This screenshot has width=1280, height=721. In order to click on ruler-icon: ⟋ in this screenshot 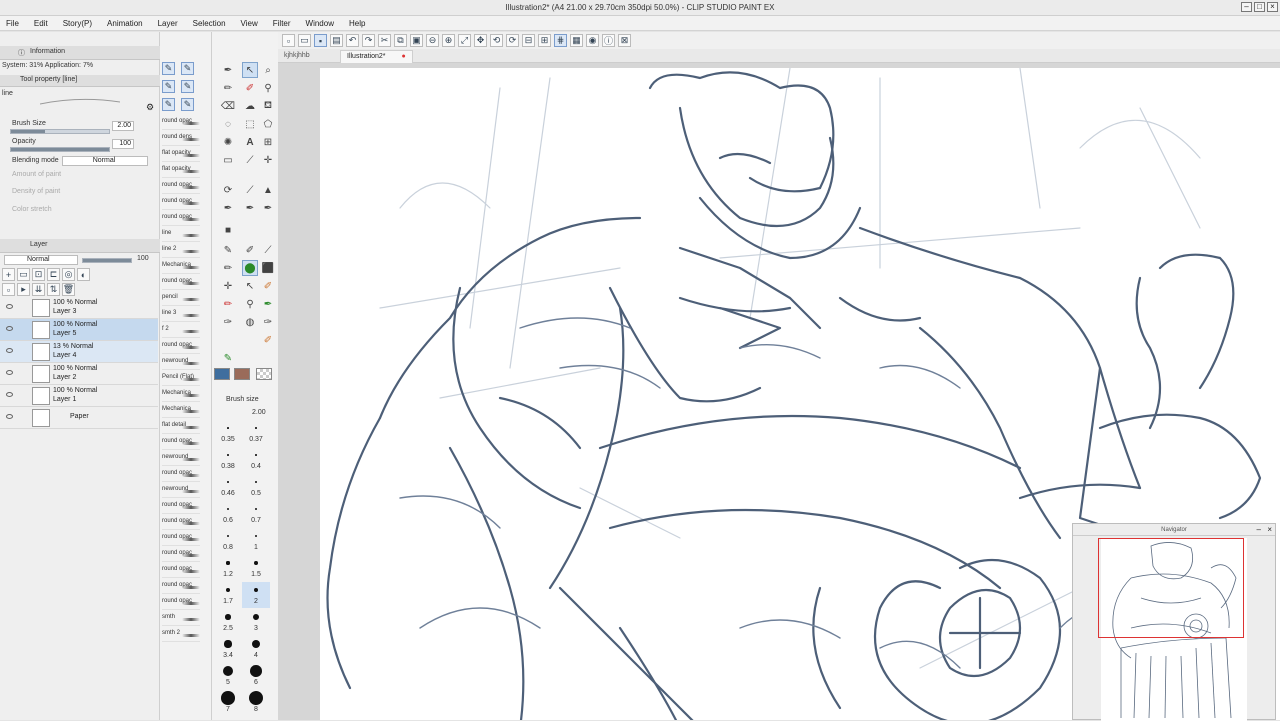, I will do `click(250, 160)`.